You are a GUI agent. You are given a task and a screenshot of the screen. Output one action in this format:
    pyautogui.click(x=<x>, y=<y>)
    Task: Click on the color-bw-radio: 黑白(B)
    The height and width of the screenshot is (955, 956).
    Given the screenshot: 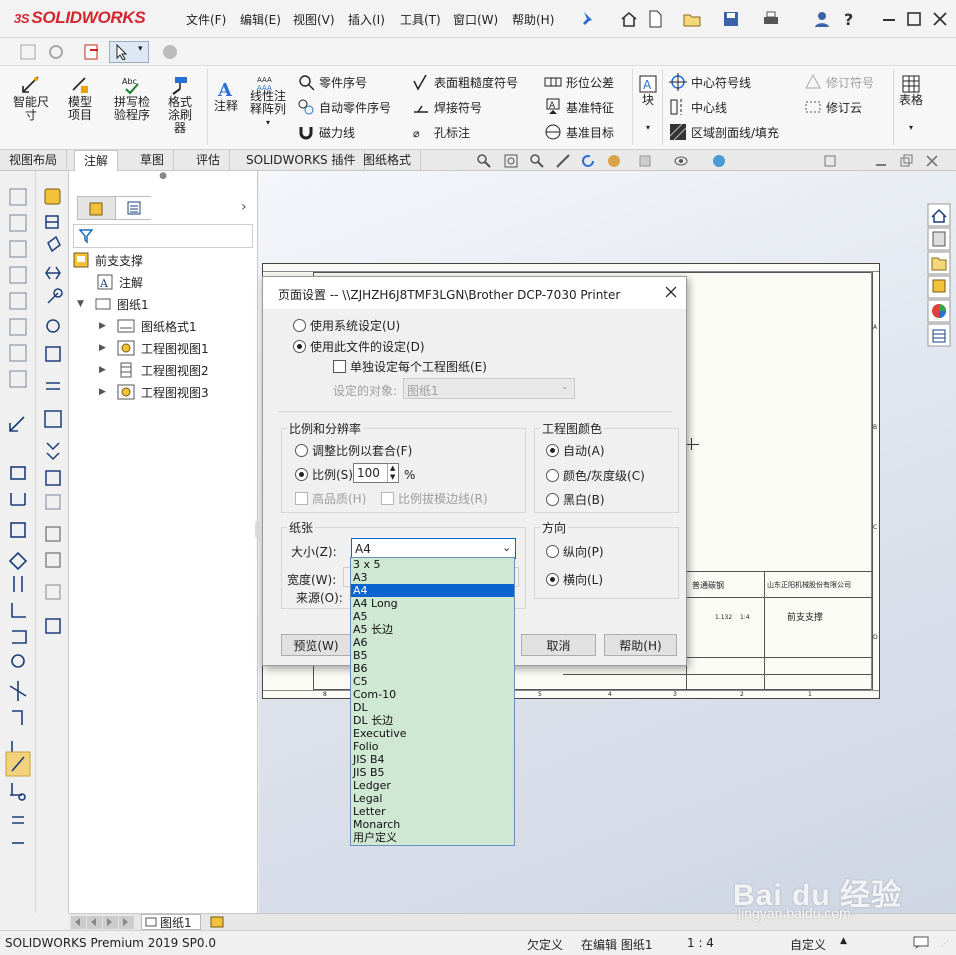 What is the action you would take?
    pyautogui.click(x=575, y=499)
    